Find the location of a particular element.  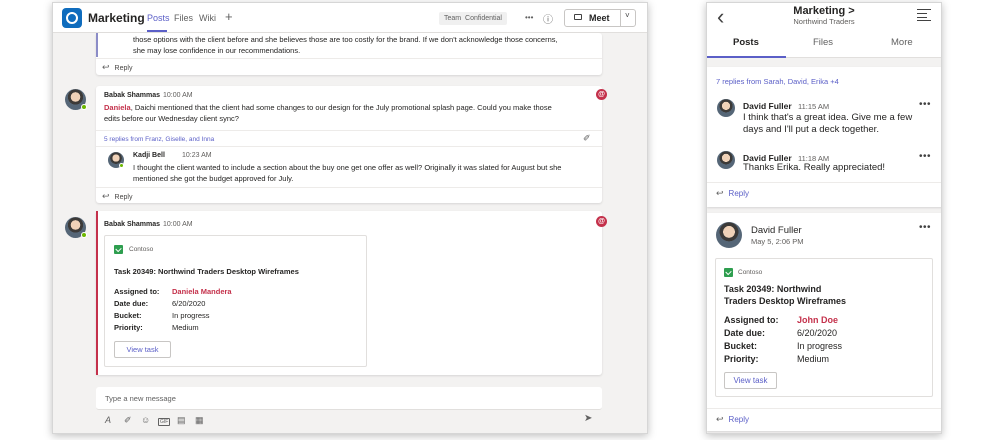

replies-summary-link: 5 replies from Franz, Giselle, and Inna is located at coordinates (159, 139).